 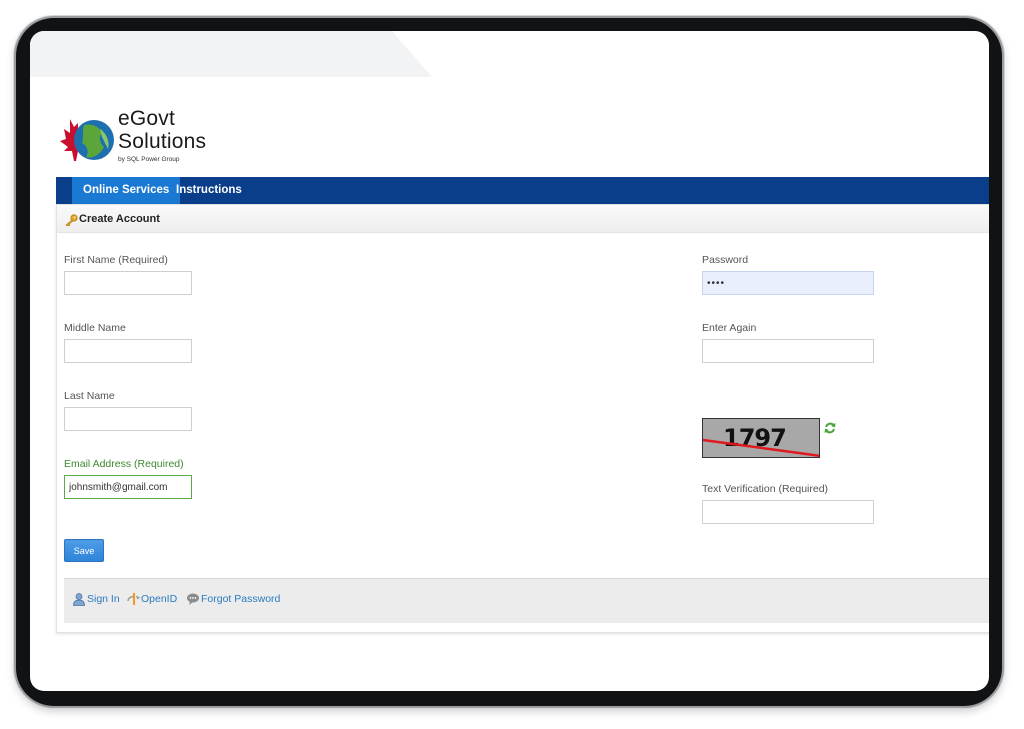 What do you see at coordinates (240, 599) in the screenshot?
I see `forgot-password-link: Forgot Password` at bounding box center [240, 599].